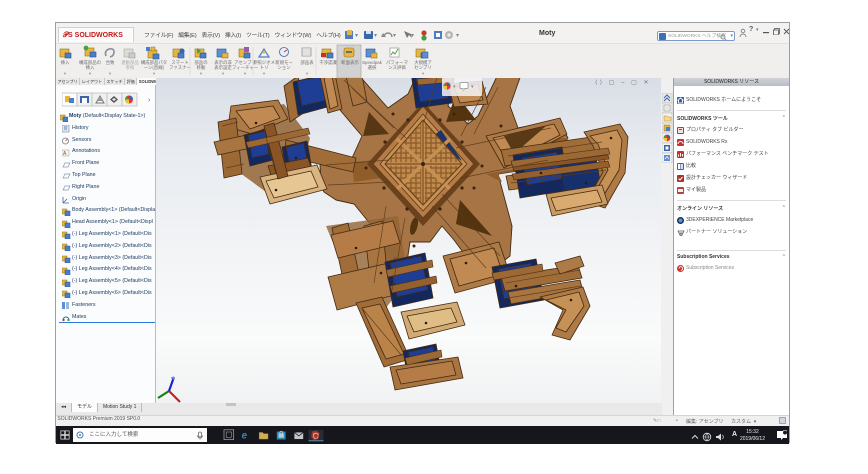 The width and height of the screenshot is (868, 474). Describe the element at coordinates (350, 62) in the screenshot. I see `svg-text: 断面表示` at that location.